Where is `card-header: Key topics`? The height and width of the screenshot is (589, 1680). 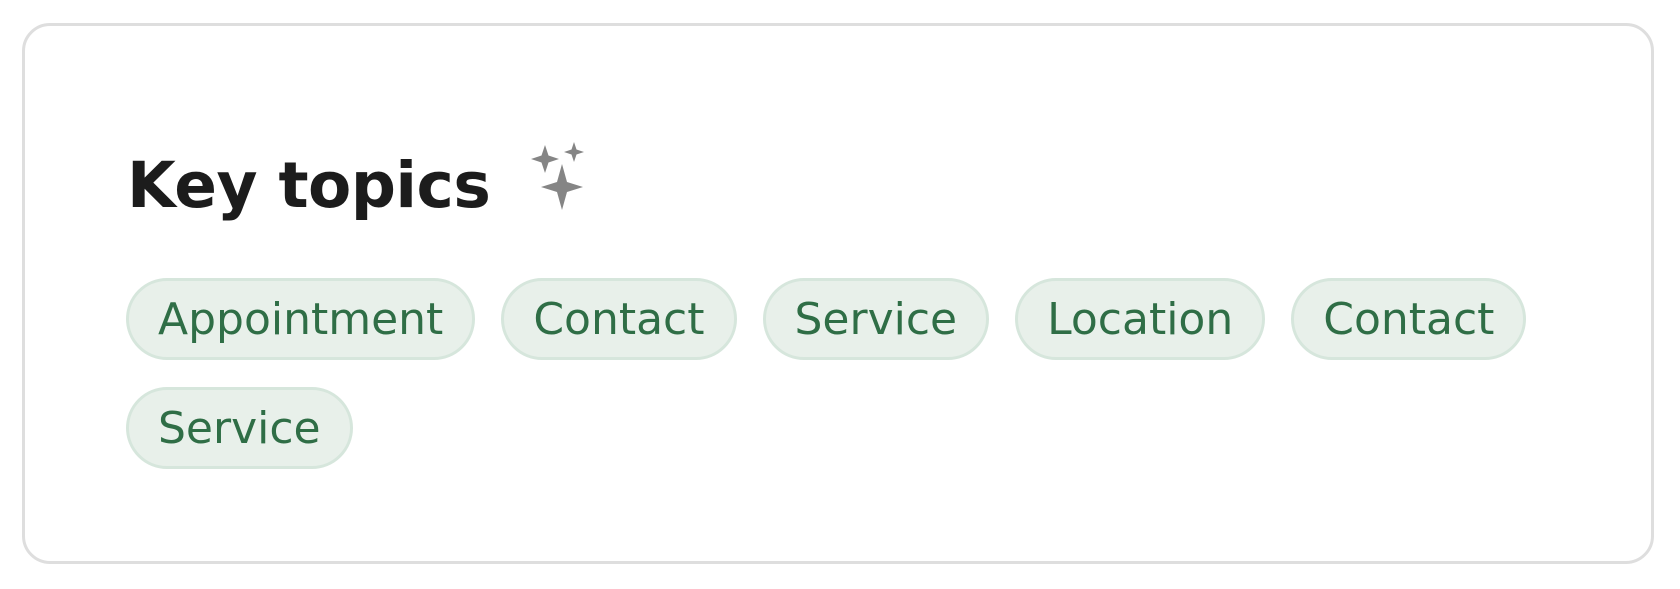 card-header: Key topics is located at coordinates (360, 185).